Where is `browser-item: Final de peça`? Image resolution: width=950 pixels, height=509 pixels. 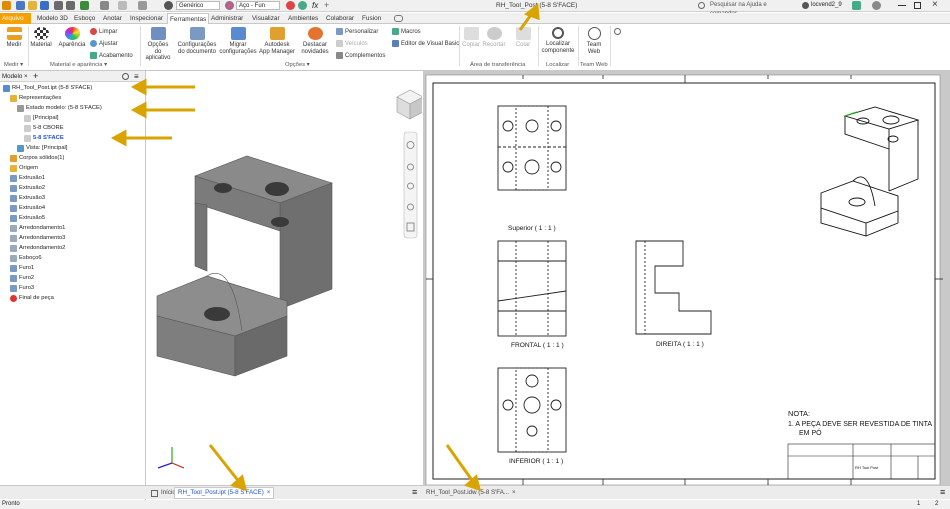
browser-item: Final de peça is located at coordinates (32, 298).